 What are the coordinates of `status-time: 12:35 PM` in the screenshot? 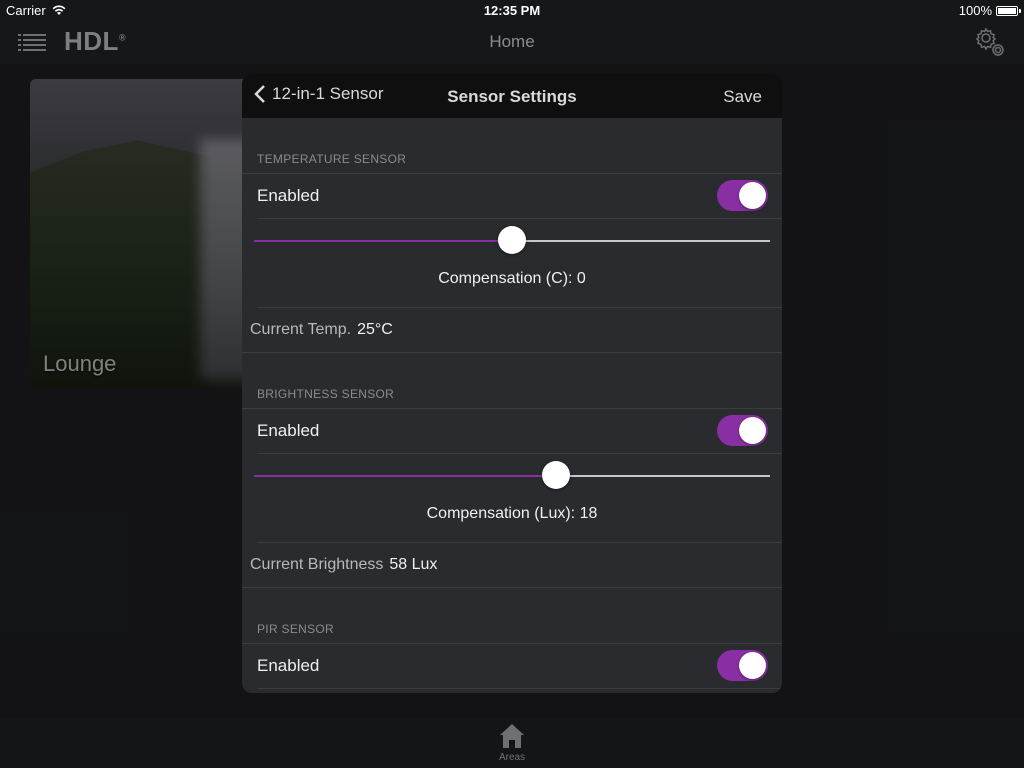 It's located at (512, 10).